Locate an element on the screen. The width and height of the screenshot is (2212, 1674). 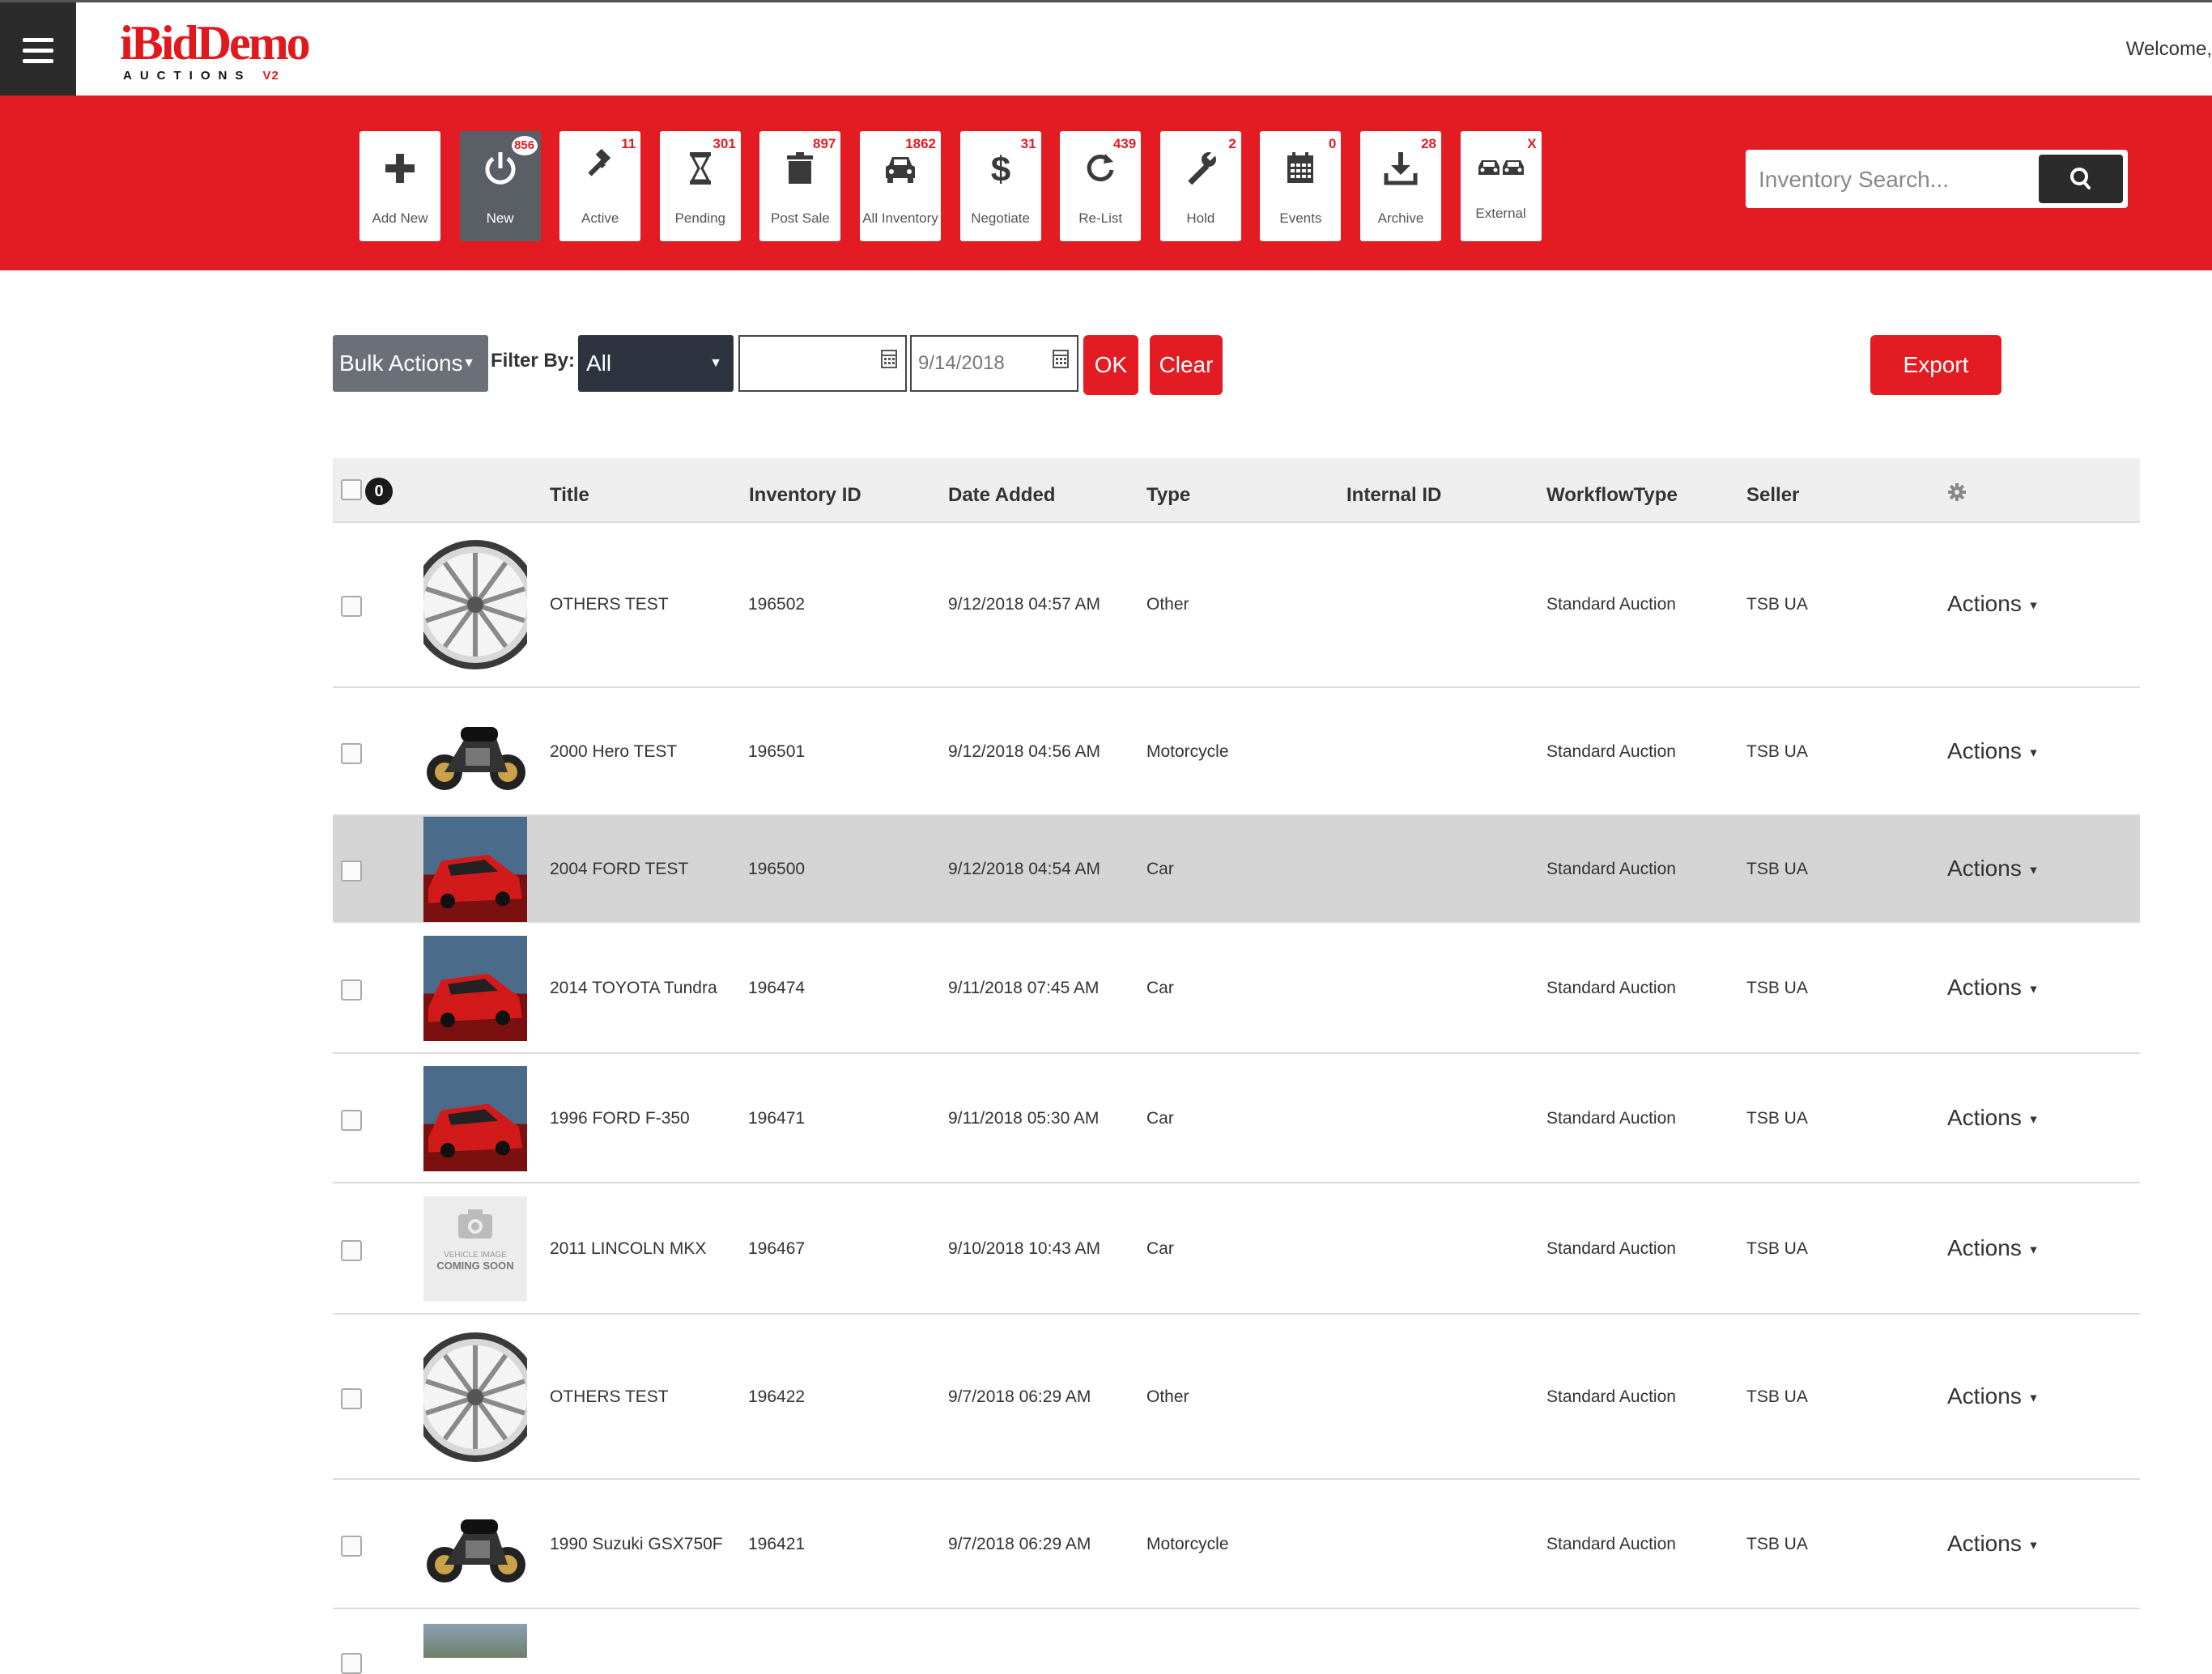
search-icon is located at coordinates (2081, 178).